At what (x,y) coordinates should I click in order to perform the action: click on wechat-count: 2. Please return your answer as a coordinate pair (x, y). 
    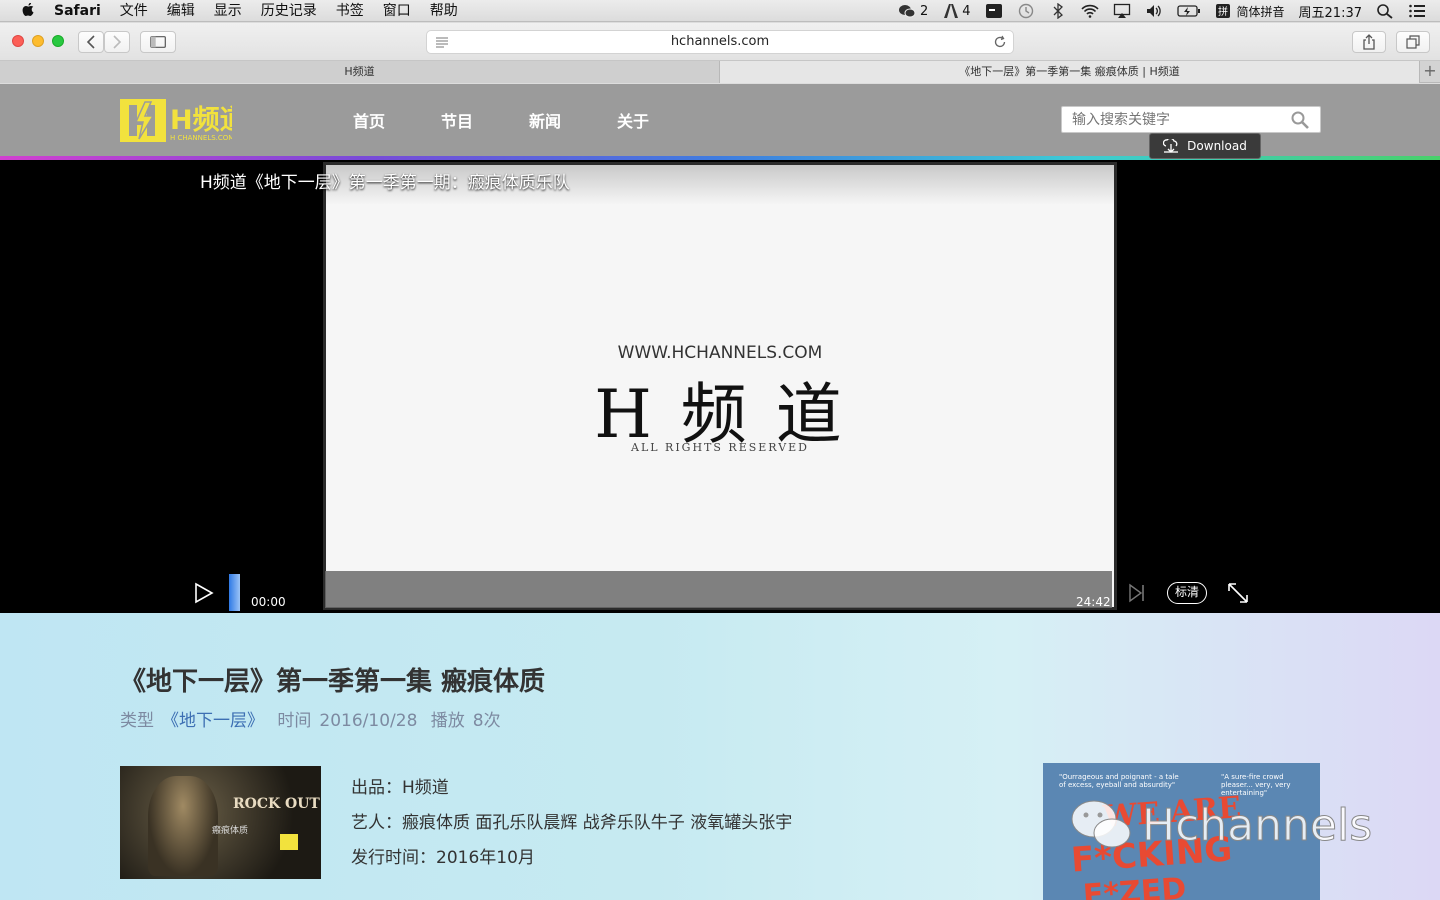
    Looking at the image, I should click on (924, 11).